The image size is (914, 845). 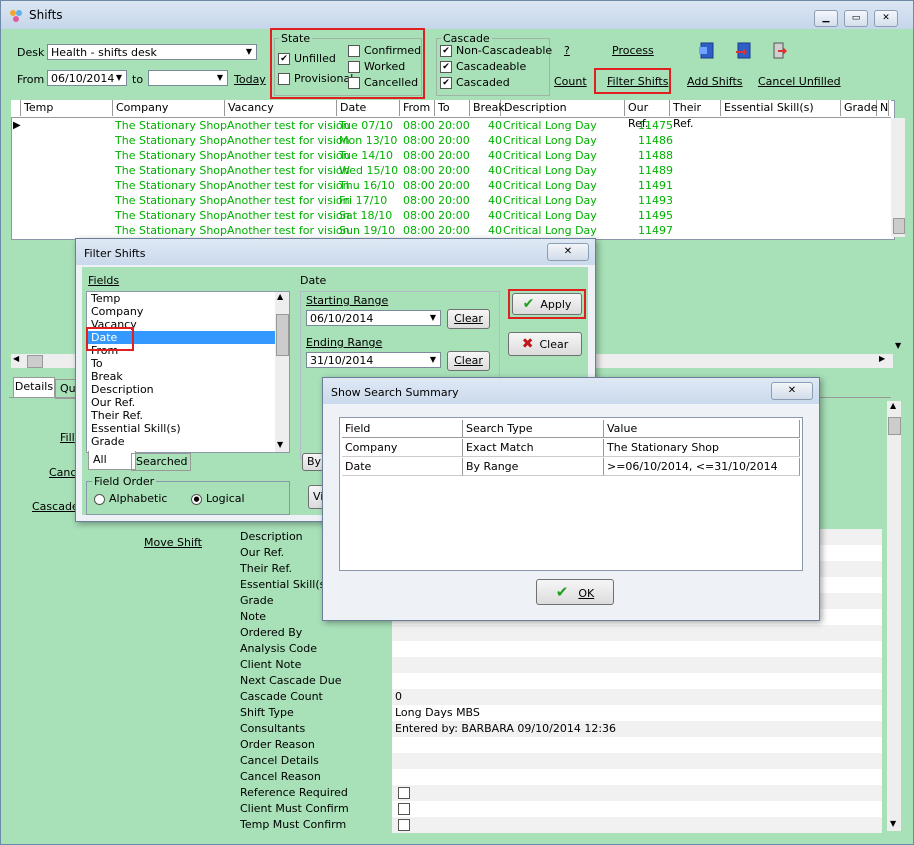 What do you see at coordinates (373, 360) in the screenshot?
I see `ending-range-field: 31/10/2014 ▼` at bounding box center [373, 360].